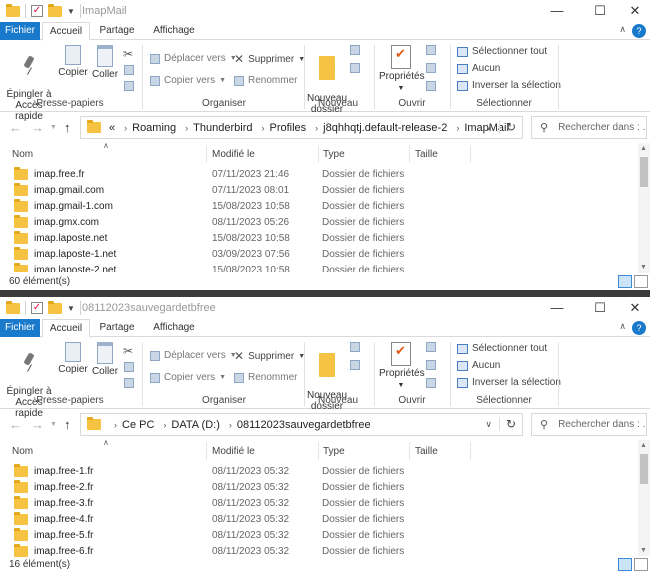 Image resolution: width=650 pixels, height=573 pixels. I want to click on back-arrow-icon: ←, so click(15, 424).